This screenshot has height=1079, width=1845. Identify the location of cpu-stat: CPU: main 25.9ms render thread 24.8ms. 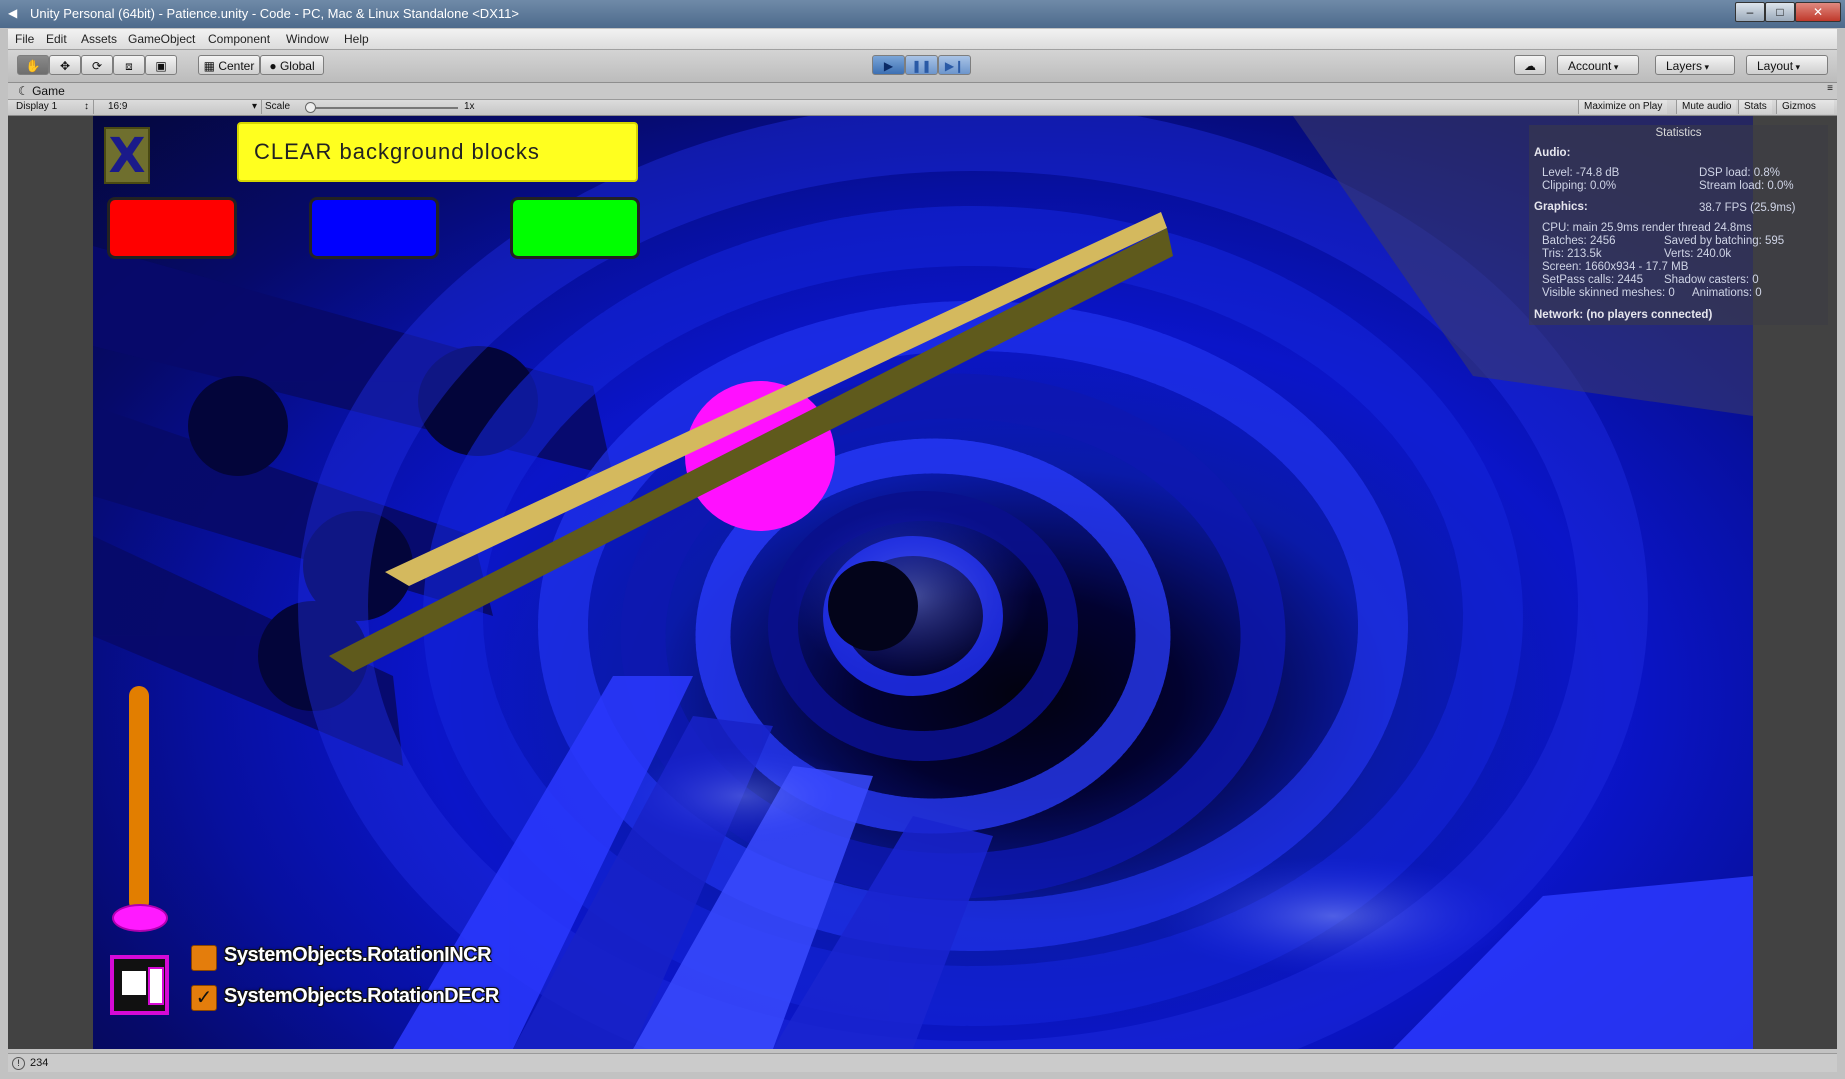
(1647, 228).